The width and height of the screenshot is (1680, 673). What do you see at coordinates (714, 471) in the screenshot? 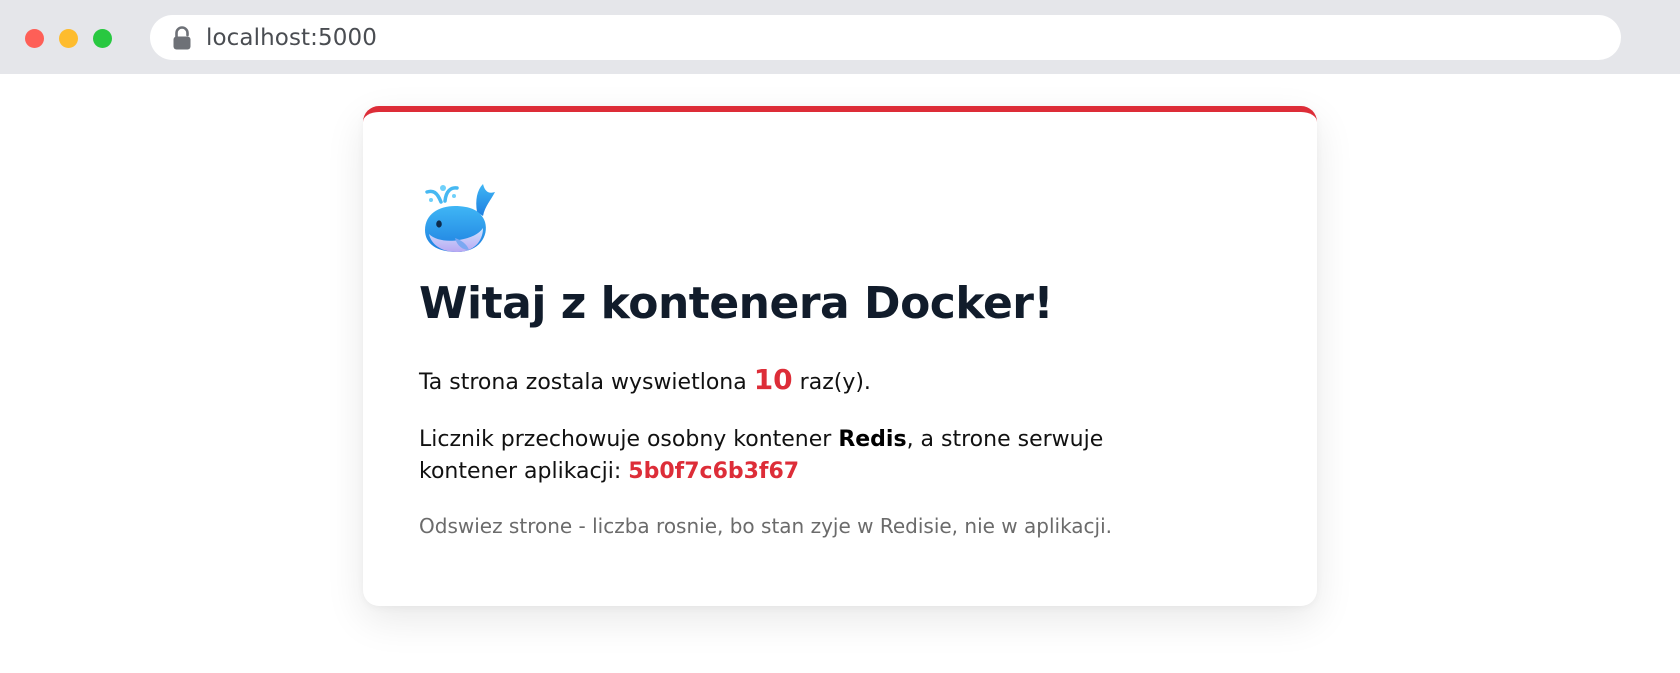
I see `container-id: 5b0f7c6b3f67` at bounding box center [714, 471].